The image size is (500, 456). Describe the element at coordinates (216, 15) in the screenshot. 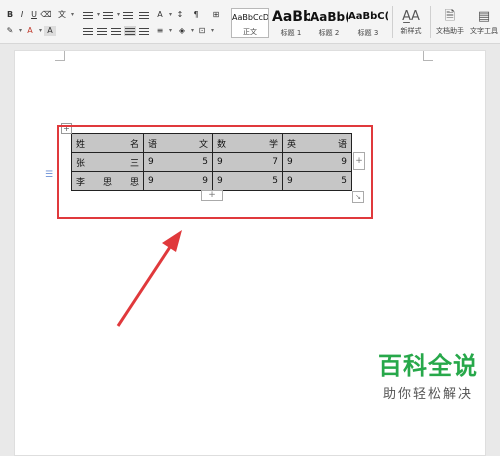

I see `table-grid-icon: ⊞` at that location.